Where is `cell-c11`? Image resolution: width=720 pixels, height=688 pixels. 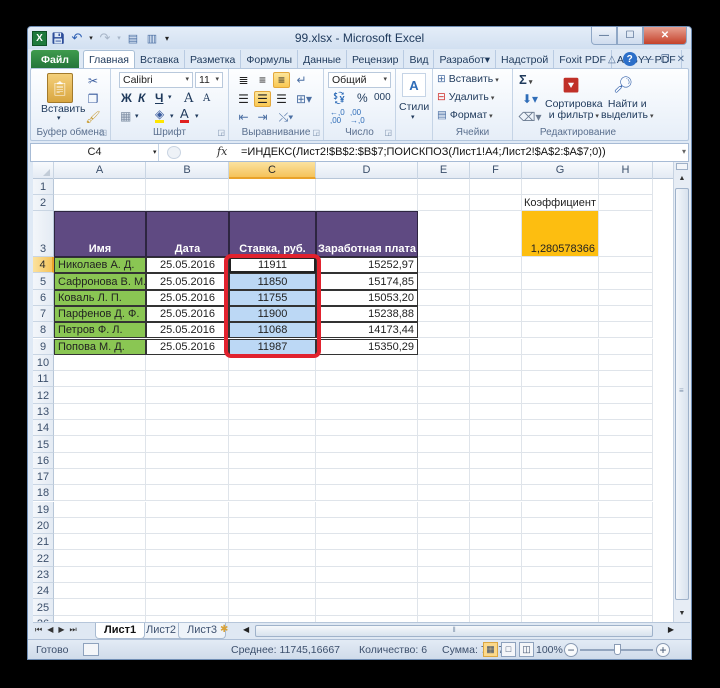
cell-c11 is located at coordinates (272, 379).